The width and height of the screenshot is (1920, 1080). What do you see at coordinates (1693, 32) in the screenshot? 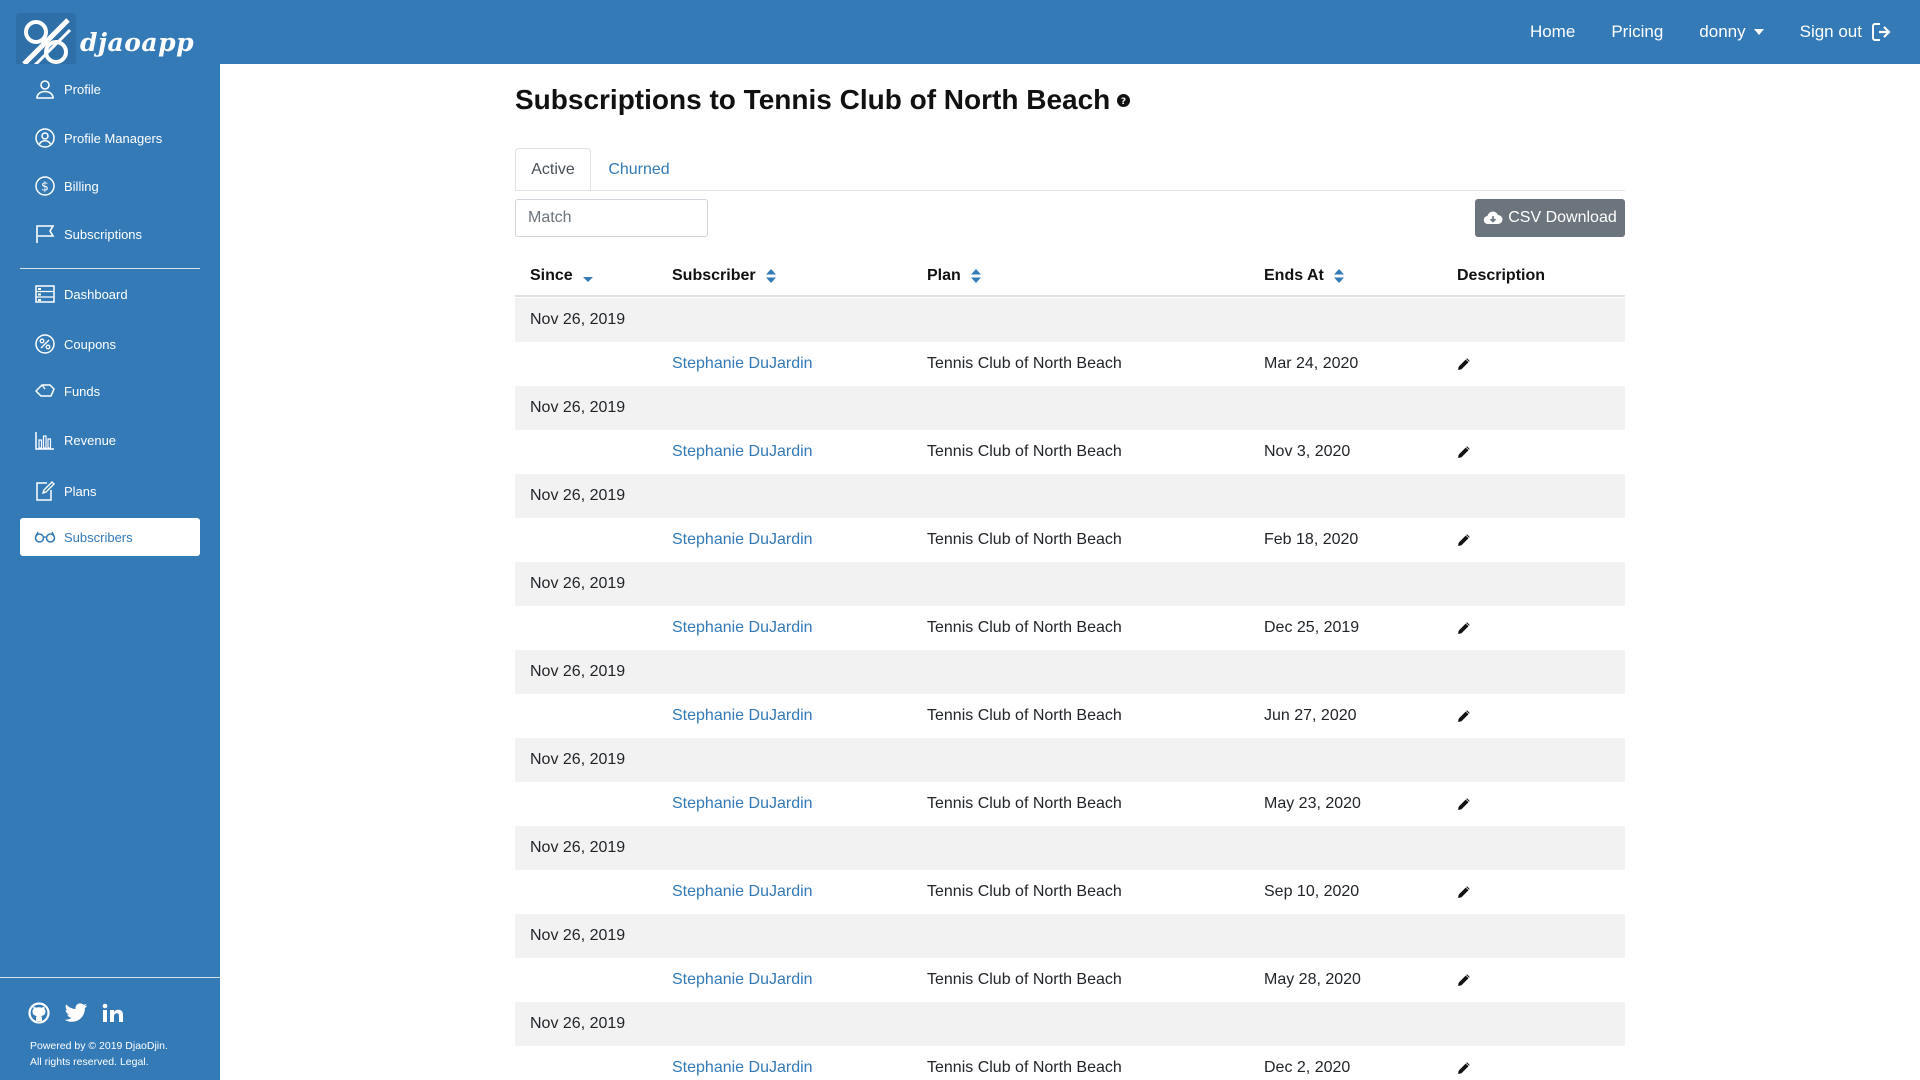
I see `nav-links: Home Pricing donny Sign out` at bounding box center [1693, 32].